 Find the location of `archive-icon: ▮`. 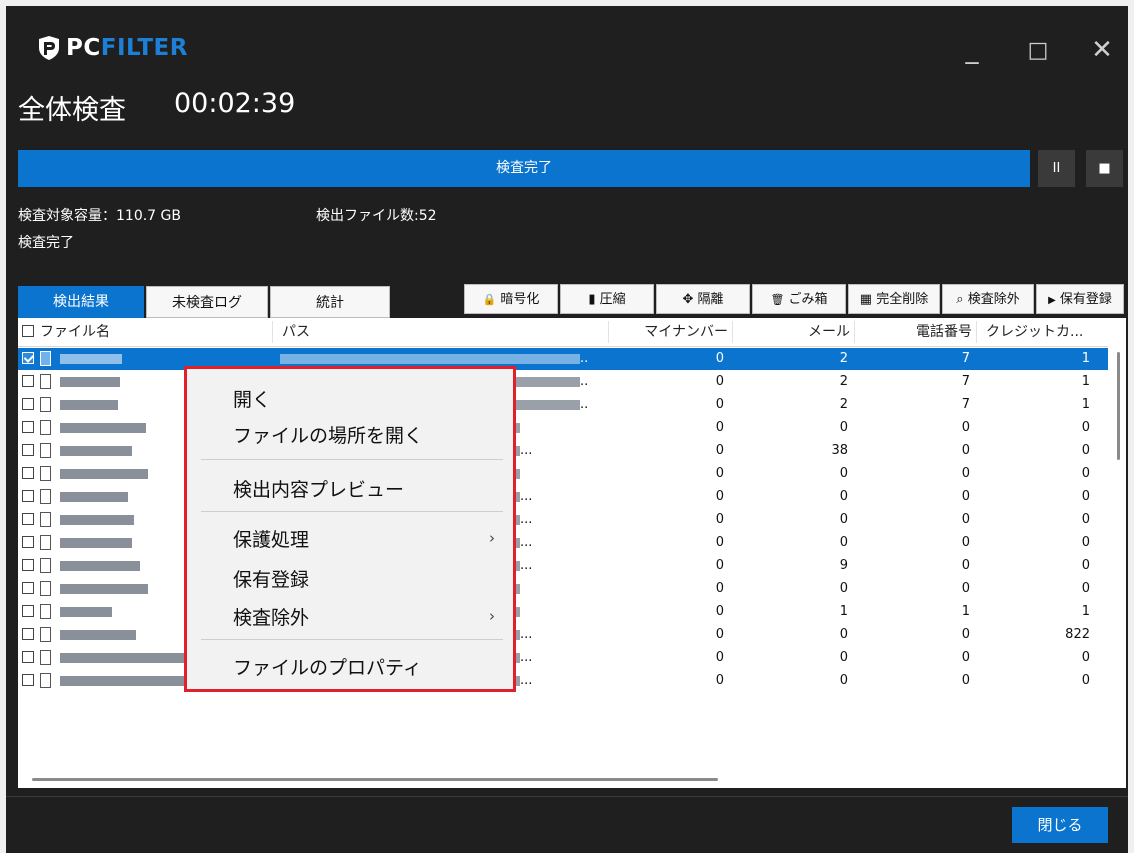

archive-icon: ▮ is located at coordinates (592, 299).